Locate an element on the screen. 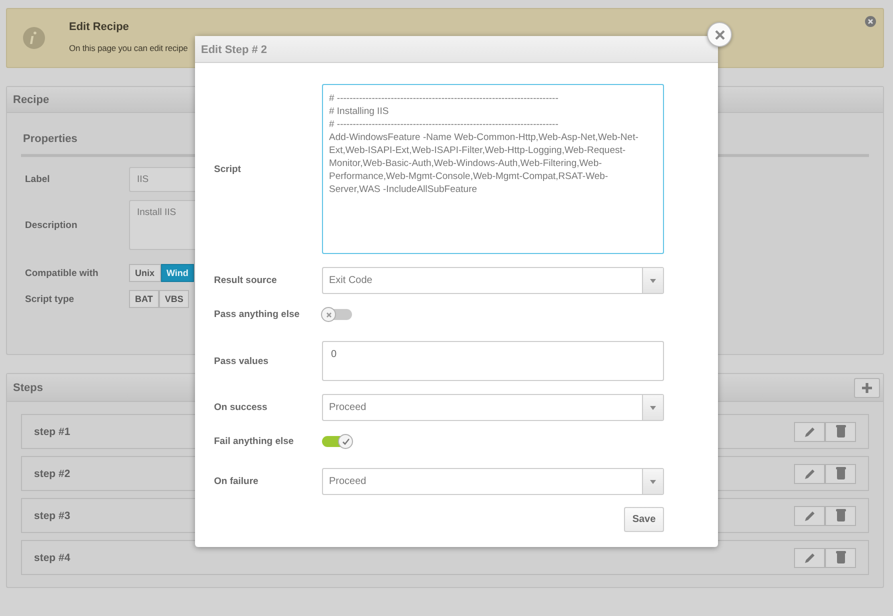 The width and height of the screenshot is (893, 616). field-label: On failure is located at coordinates (237, 481).